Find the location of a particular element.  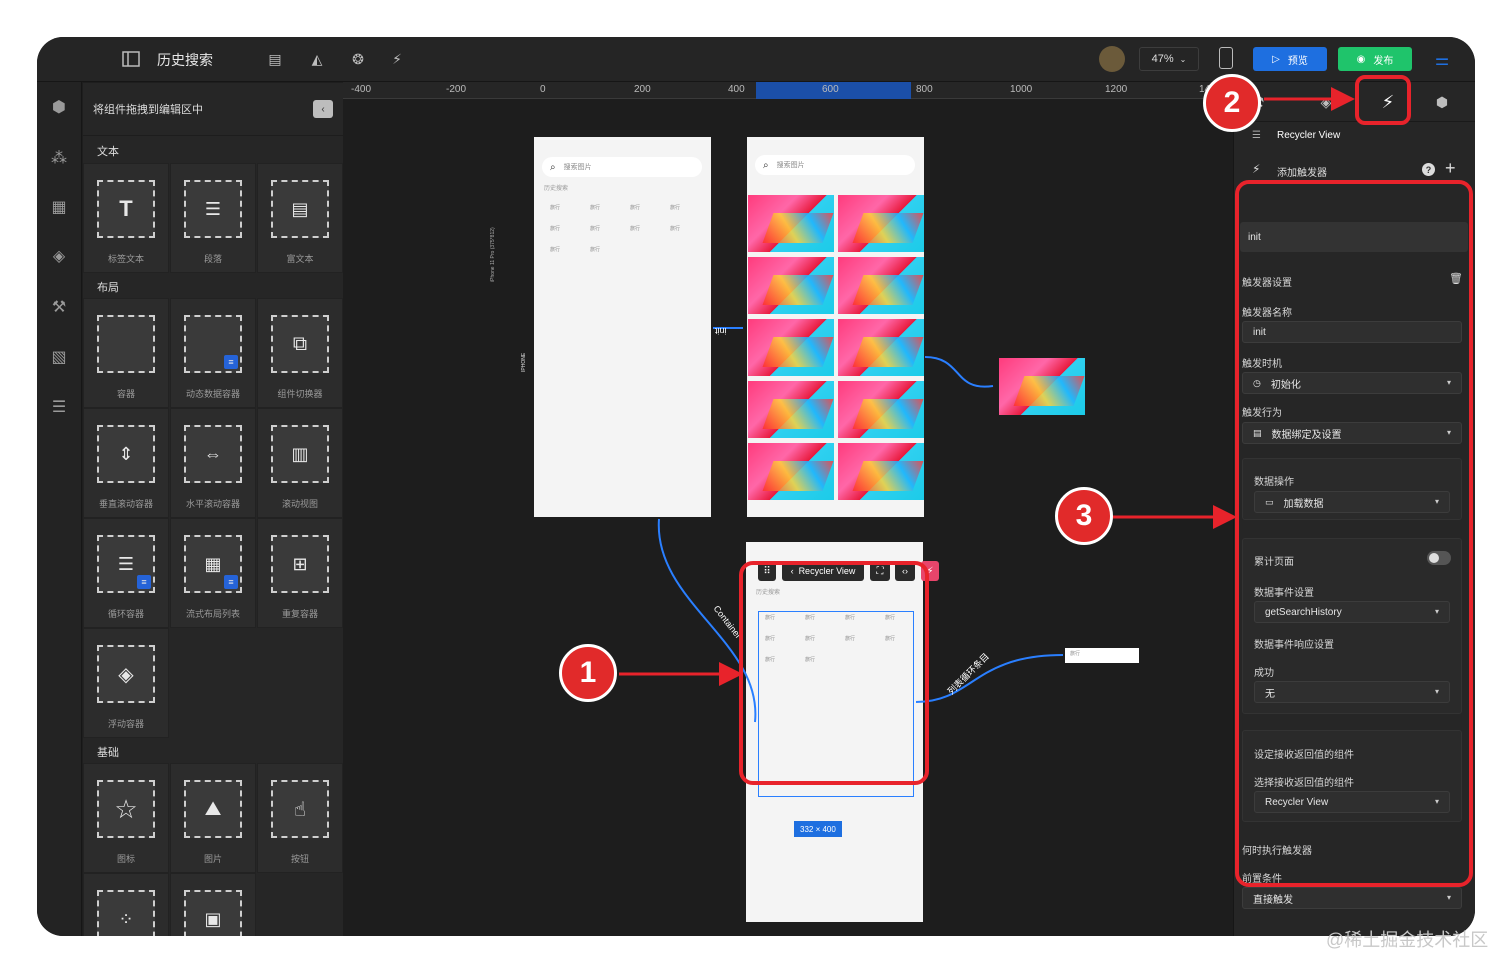

callout-2: 2 is located at coordinates (1232, 103).